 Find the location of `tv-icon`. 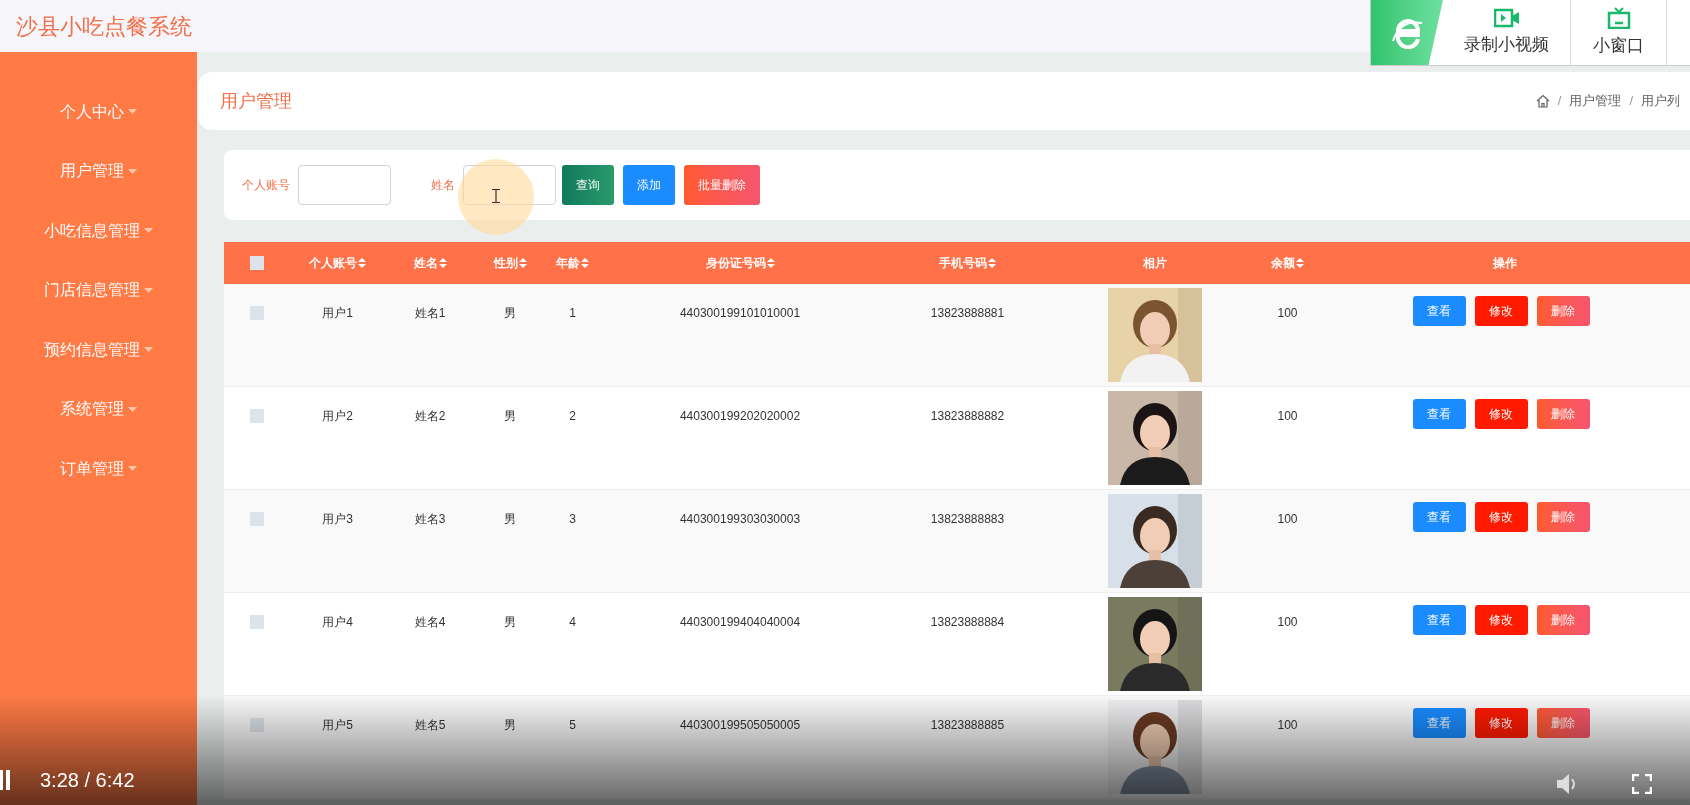

tv-icon is located at coordinates (1618, 17).